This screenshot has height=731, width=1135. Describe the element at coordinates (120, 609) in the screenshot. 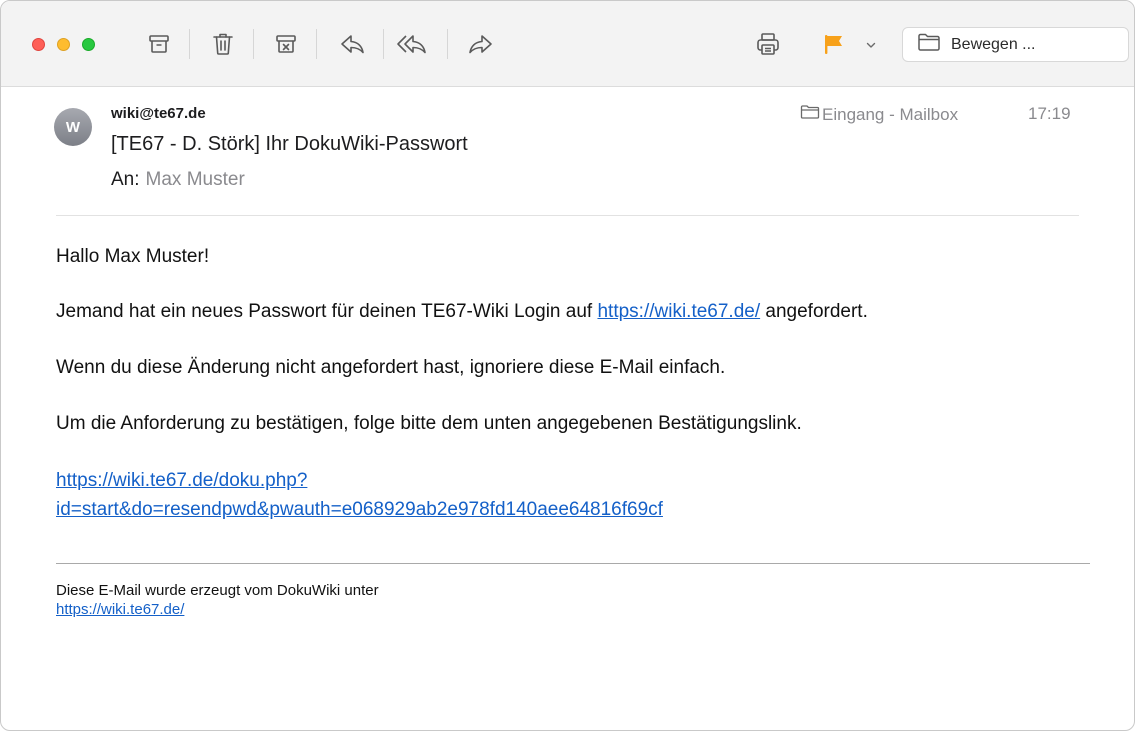

I see `footer-link: https://wiki.te67.de/` at that location.